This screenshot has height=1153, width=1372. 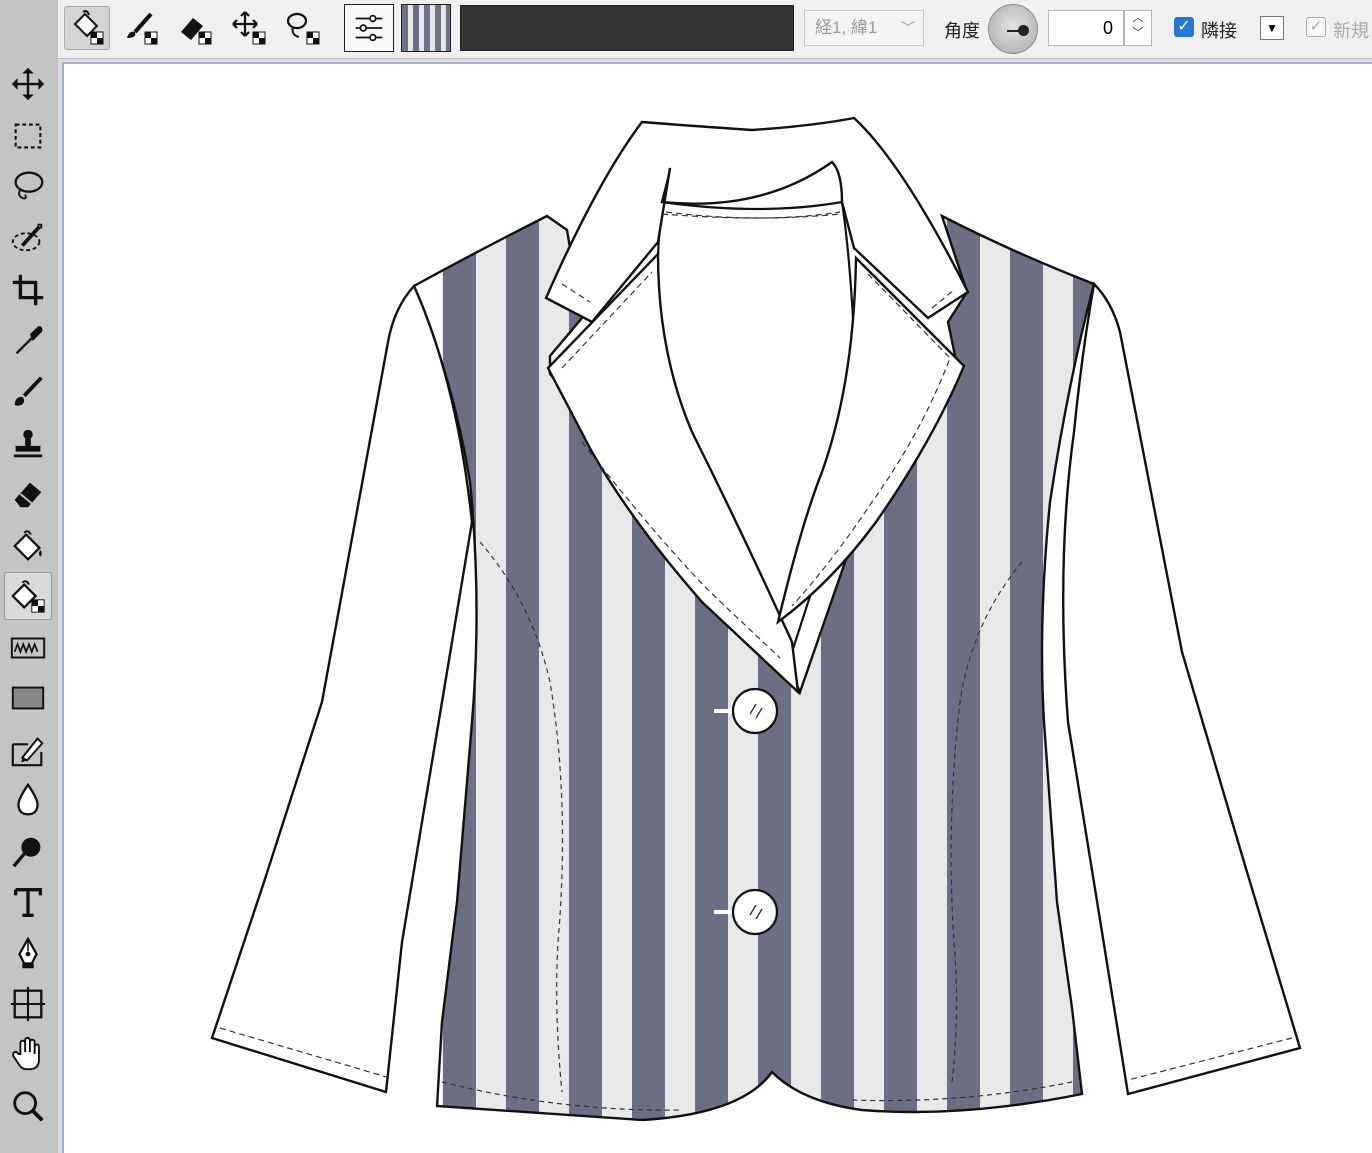 I want to click on tool-hand, so click(x=28, y=1054).